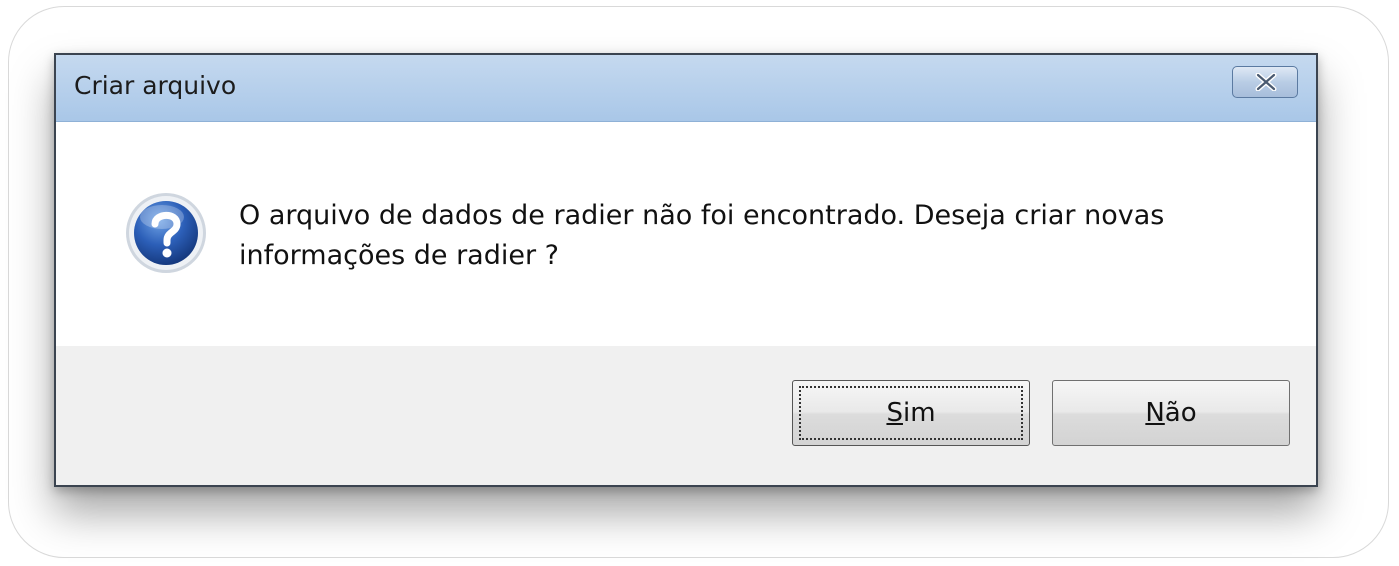 The image size is (1399, 566). What do you see at coordinates (686, 88) in the screenshot?
I see `title-bar: Criar arquivo` at bounding box center [686, 88].